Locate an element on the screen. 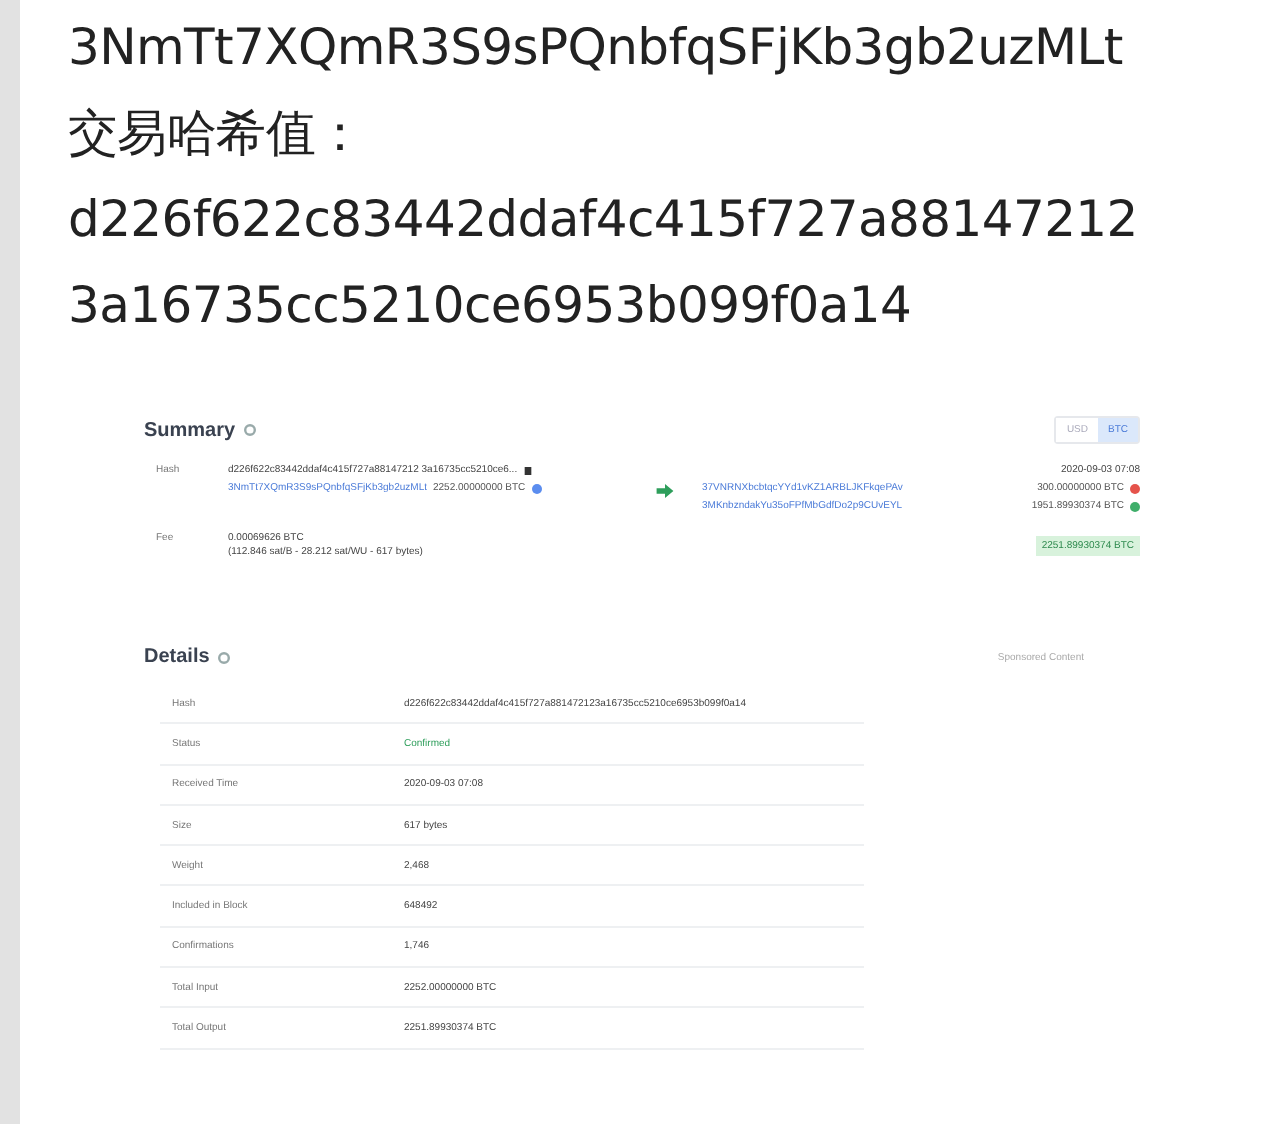  article-text: 3NmTt7XQmR3S9sPQnbfqSFjKb3gb2uzMLt is located at coordinates (596, 48).